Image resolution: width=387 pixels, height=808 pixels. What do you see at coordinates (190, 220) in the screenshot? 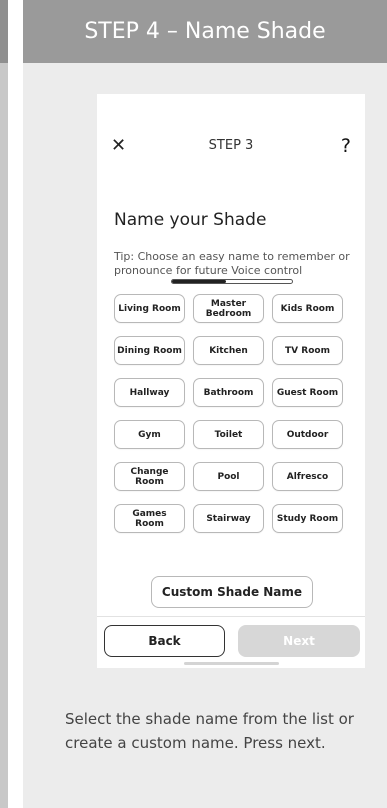
I see `phone-title: Name your Shade` at bounding box center [190, 220].